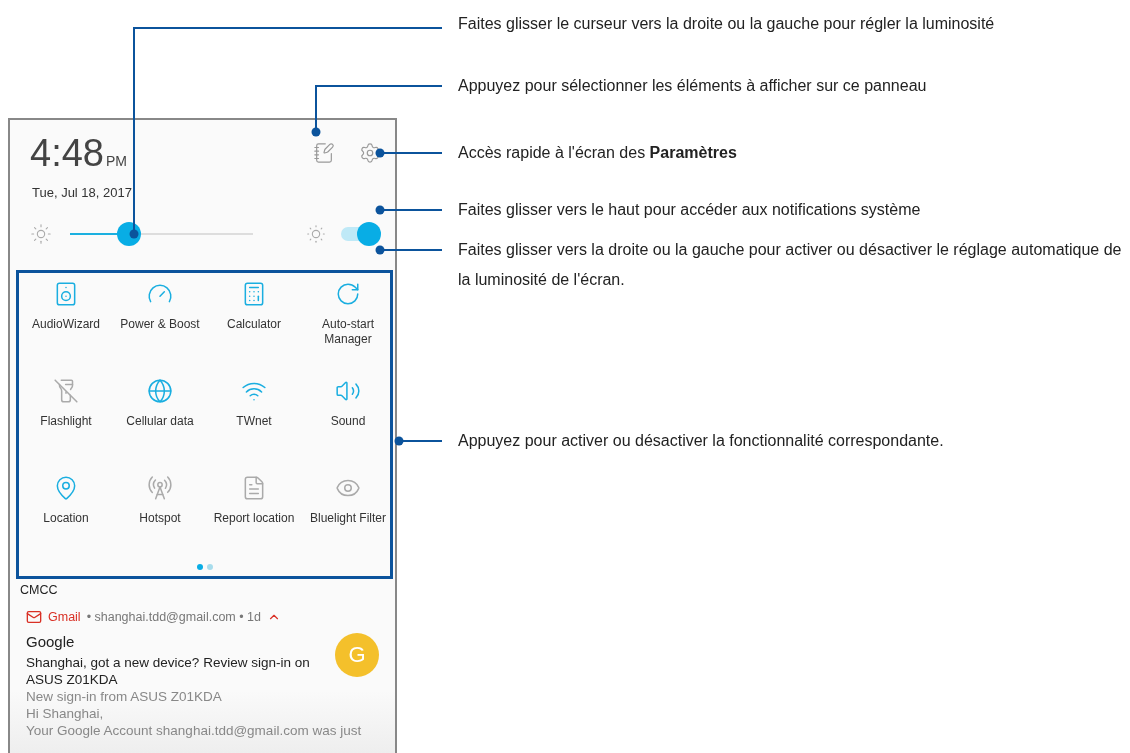  Describe the element at coordinates (254, 515) in the screenshot. I see `quick-setting-tile: Report location` at that location.